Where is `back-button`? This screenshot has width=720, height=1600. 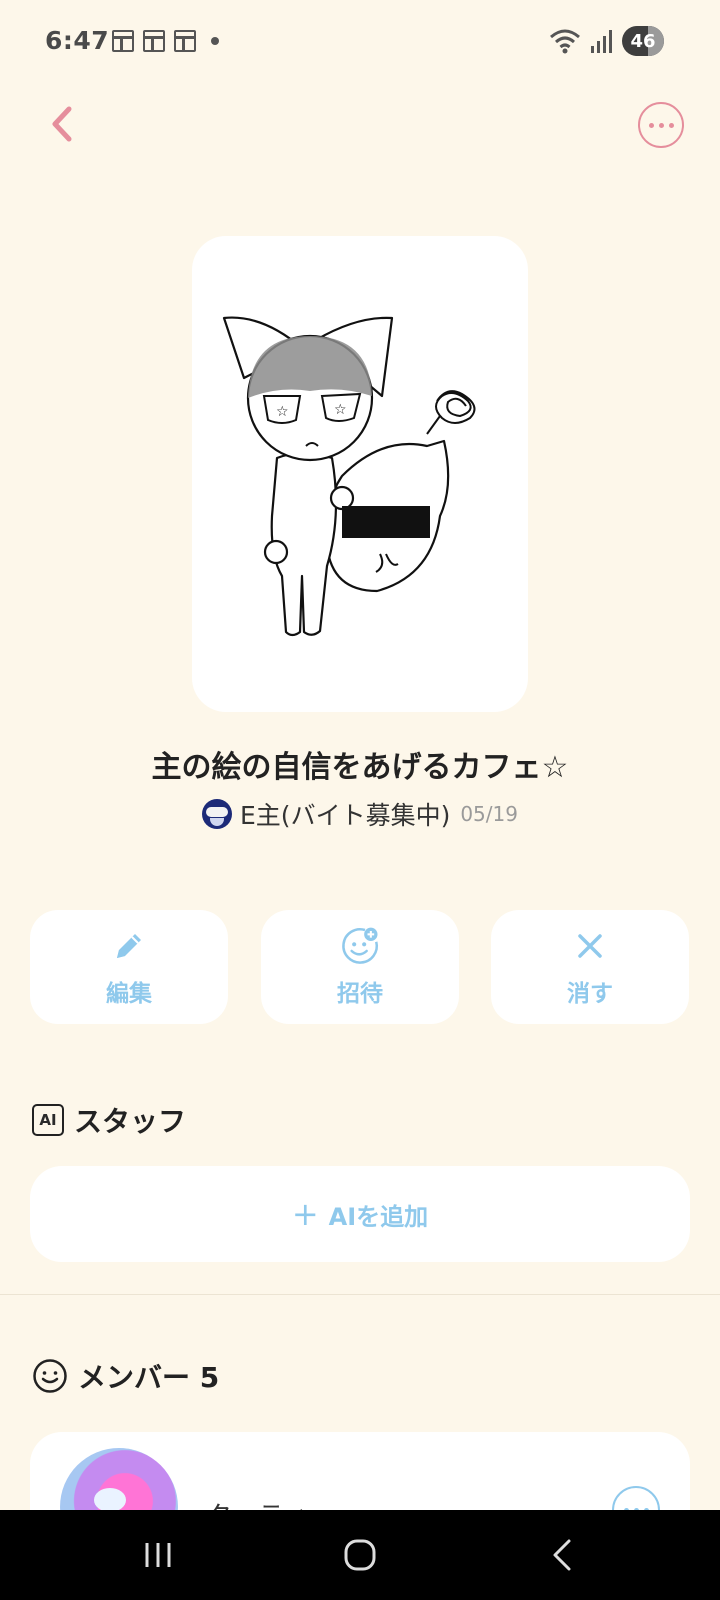 back-button is located at coordinates (62, 124).